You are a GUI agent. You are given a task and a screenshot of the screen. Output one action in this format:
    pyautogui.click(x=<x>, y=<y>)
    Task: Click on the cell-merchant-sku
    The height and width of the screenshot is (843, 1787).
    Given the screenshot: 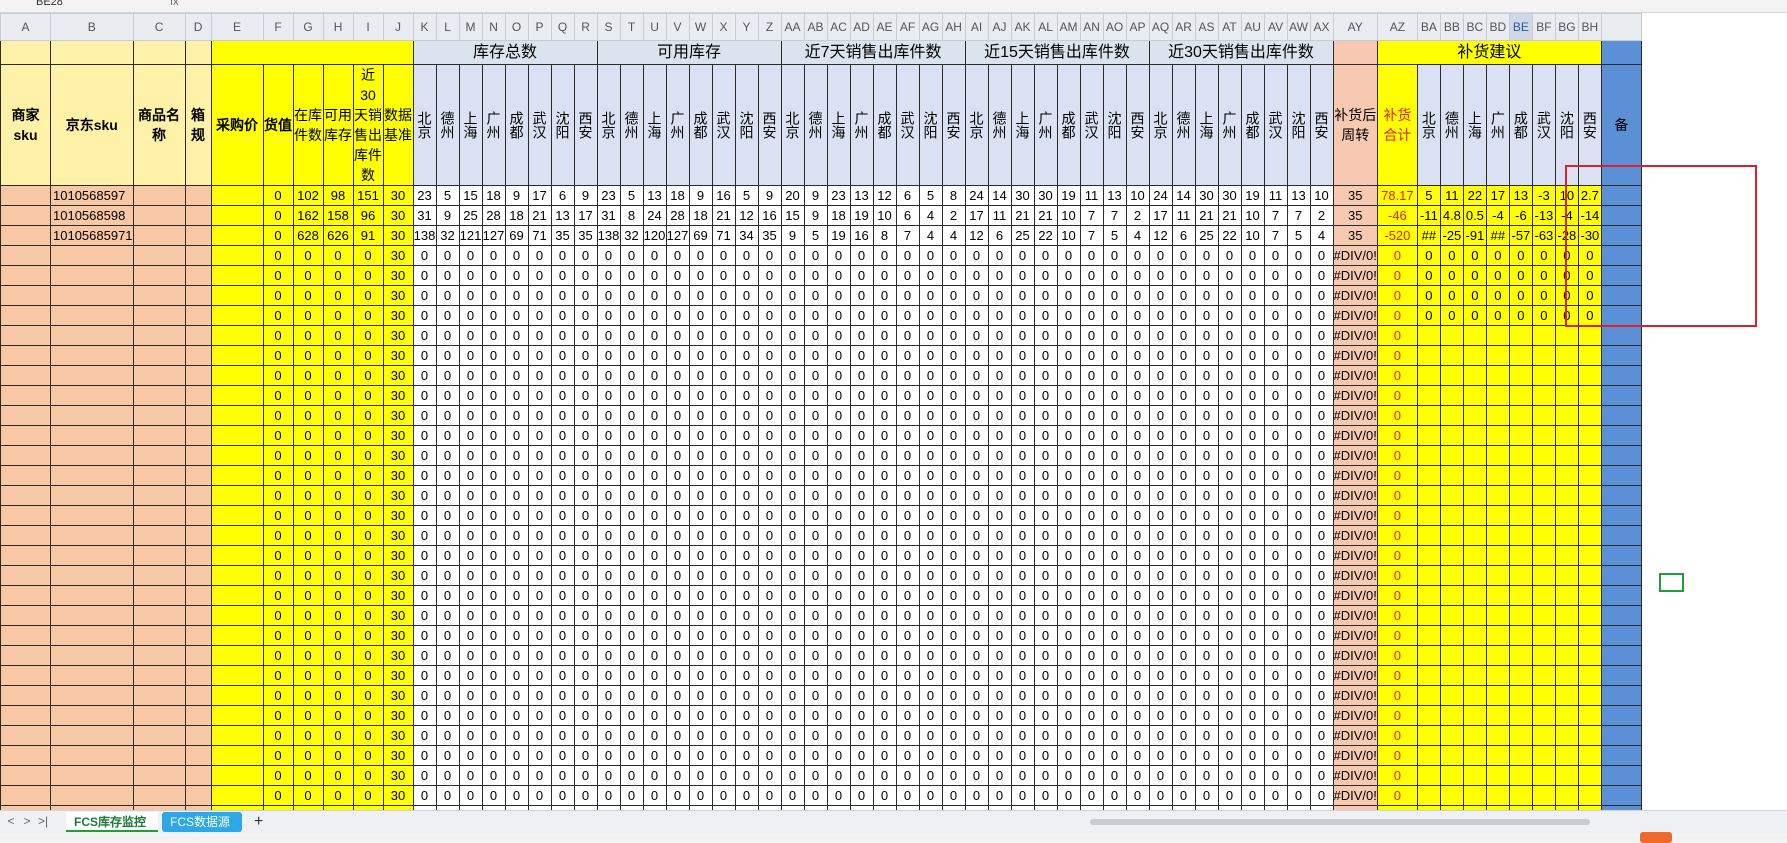 What is the action you would take?
    pyautogui.click(x=25, y=655)
    